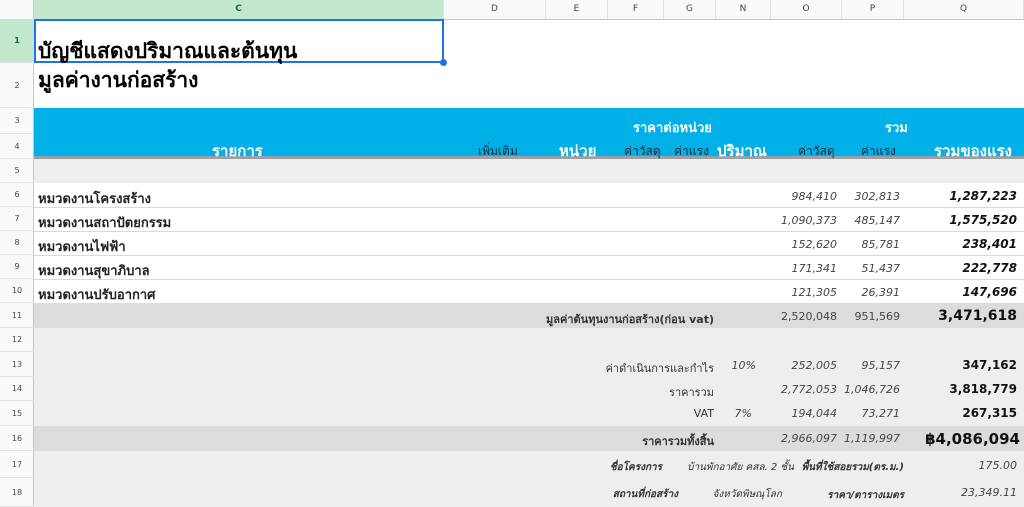 Image resolution: width=1024 pixels, height=507 pixels. What do you see at coordinates (17, 364) in the screenshot?
I see `row-header-13: 13` at bounding box center [17, 364].